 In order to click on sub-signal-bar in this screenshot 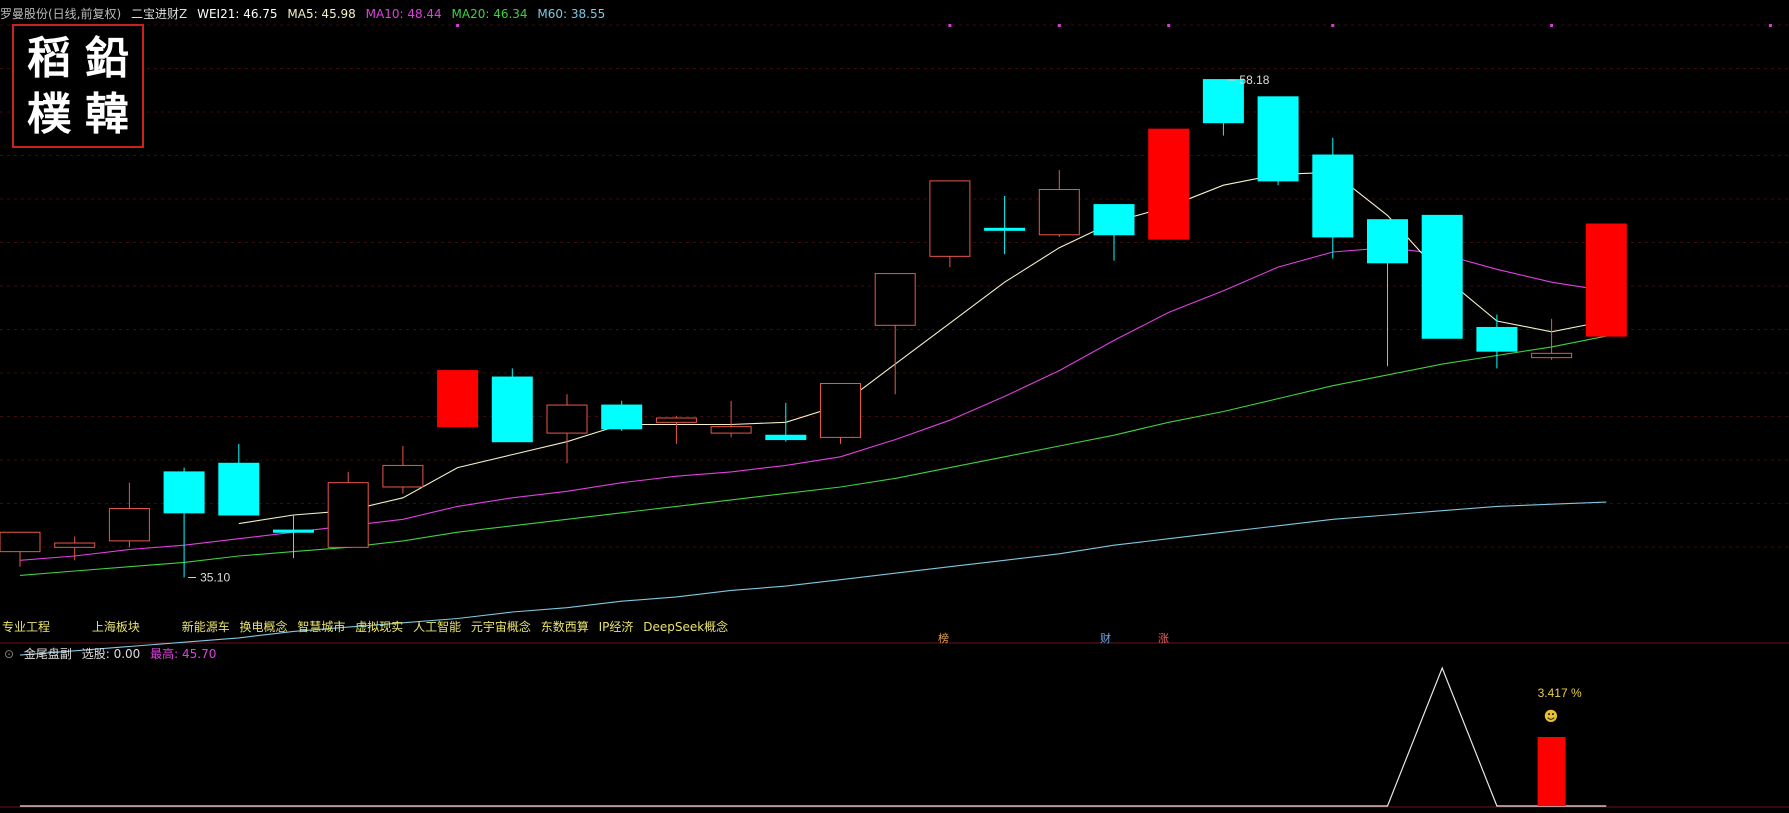, I will do `click(1551, 771)`.